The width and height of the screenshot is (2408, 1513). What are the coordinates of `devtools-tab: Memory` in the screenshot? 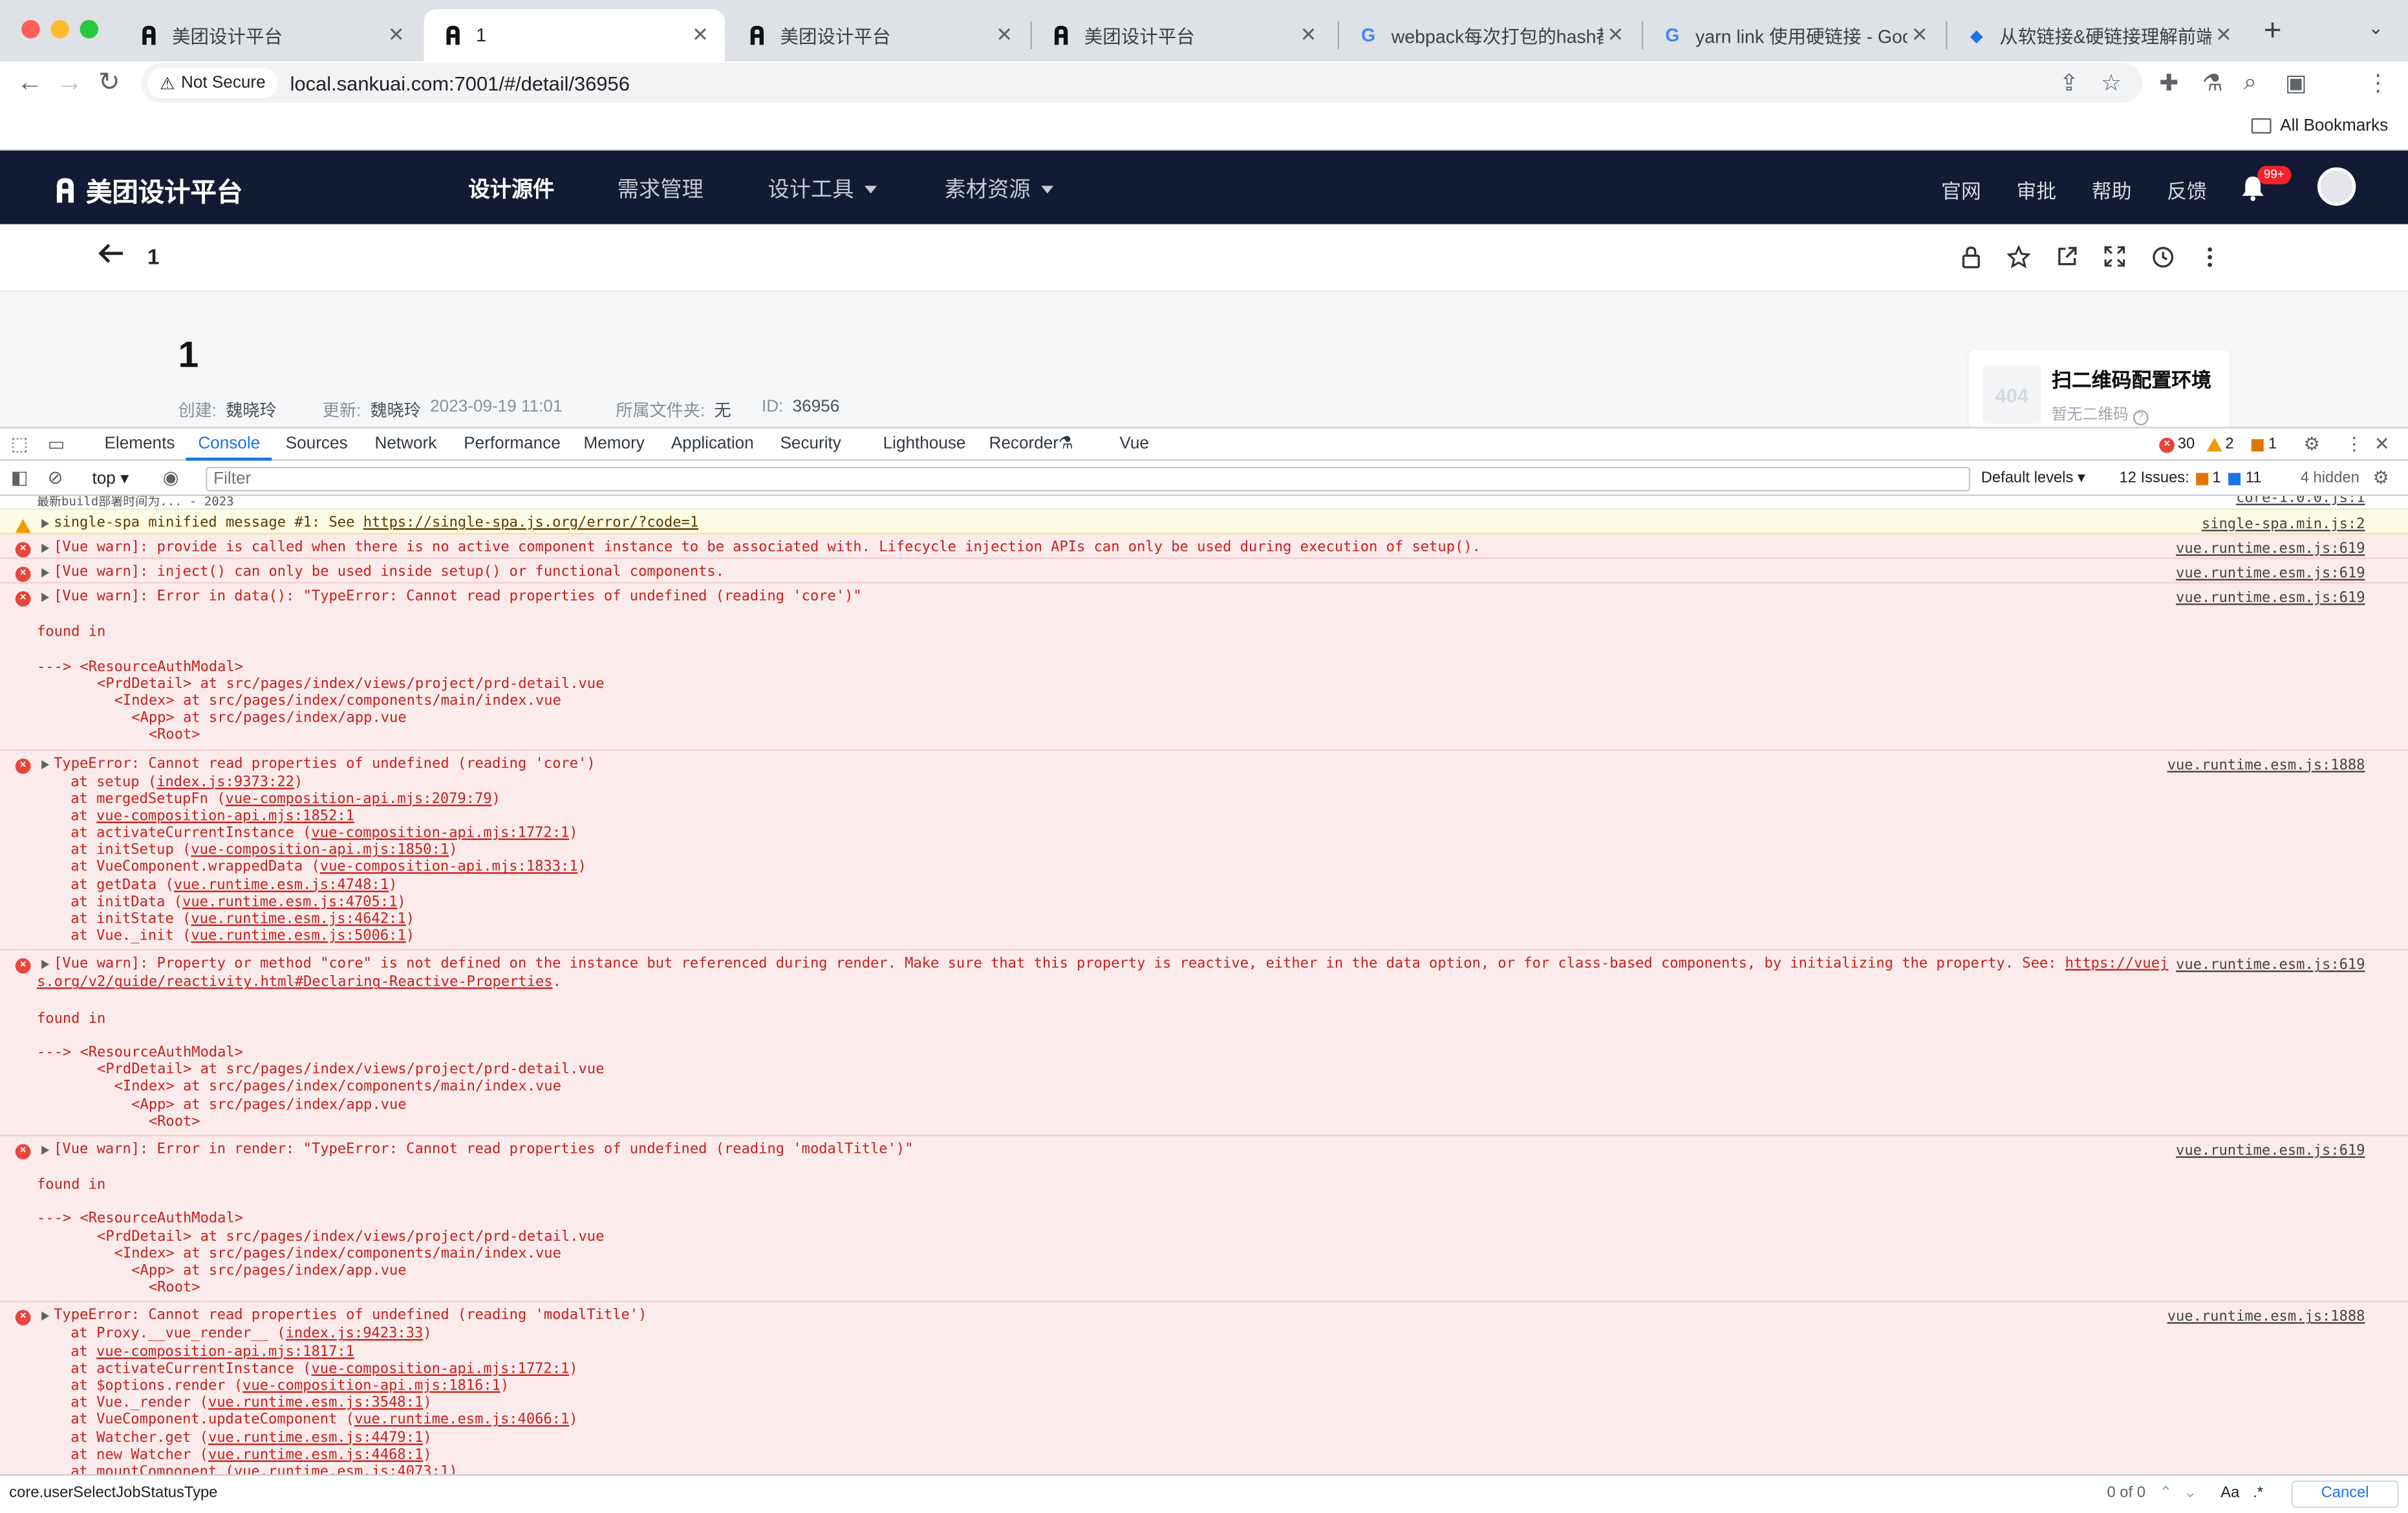 It's located at (614, 444).